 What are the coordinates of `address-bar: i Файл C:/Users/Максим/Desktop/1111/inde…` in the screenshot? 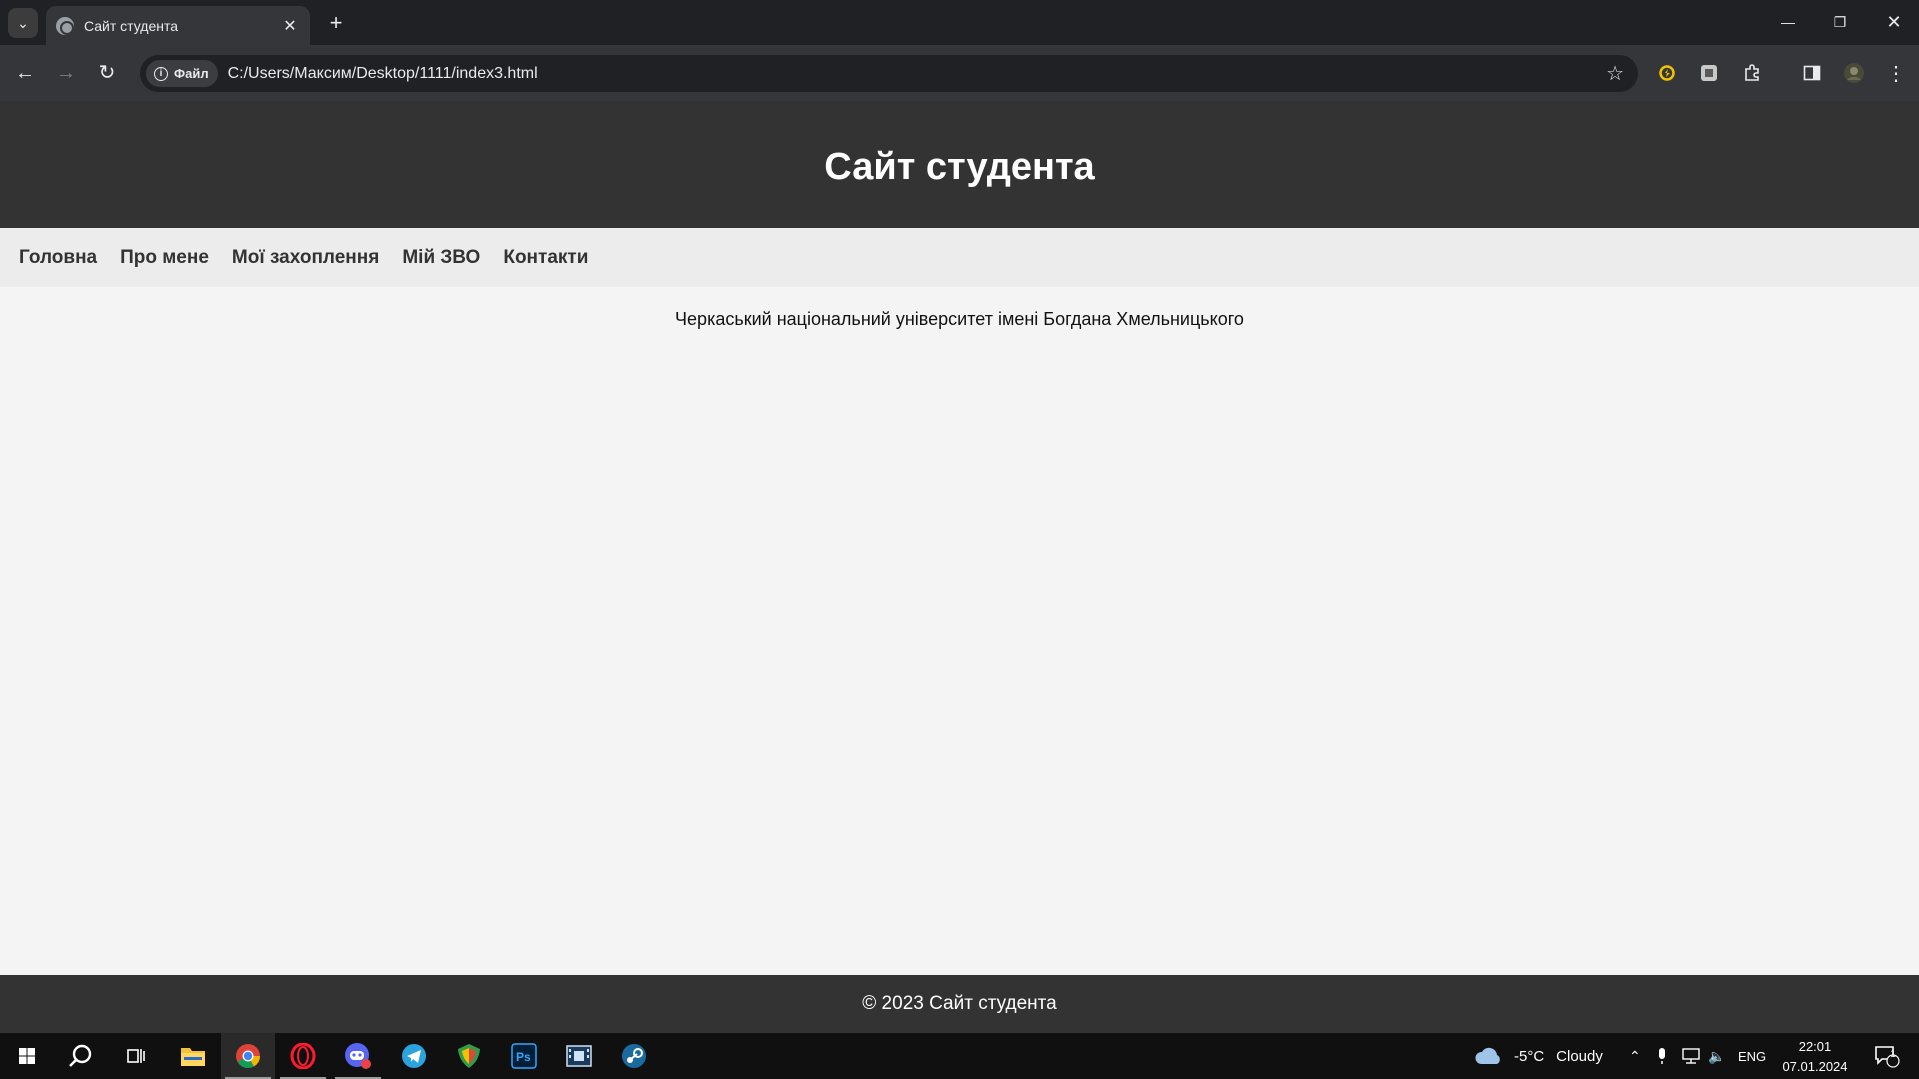 It's located at (889, 73).